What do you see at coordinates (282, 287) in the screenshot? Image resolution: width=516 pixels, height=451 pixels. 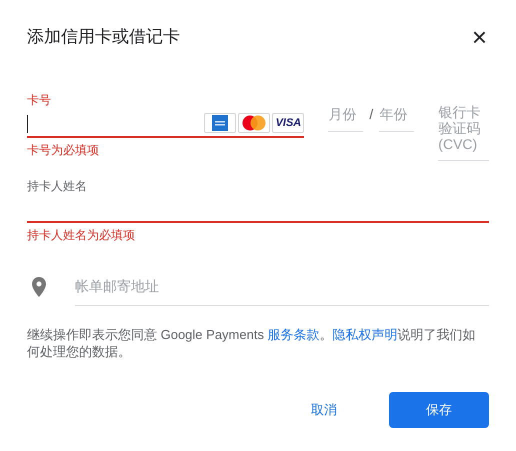 I see `billing-address-field: 帐单邮寄地址` at bounding box center [282, 287].